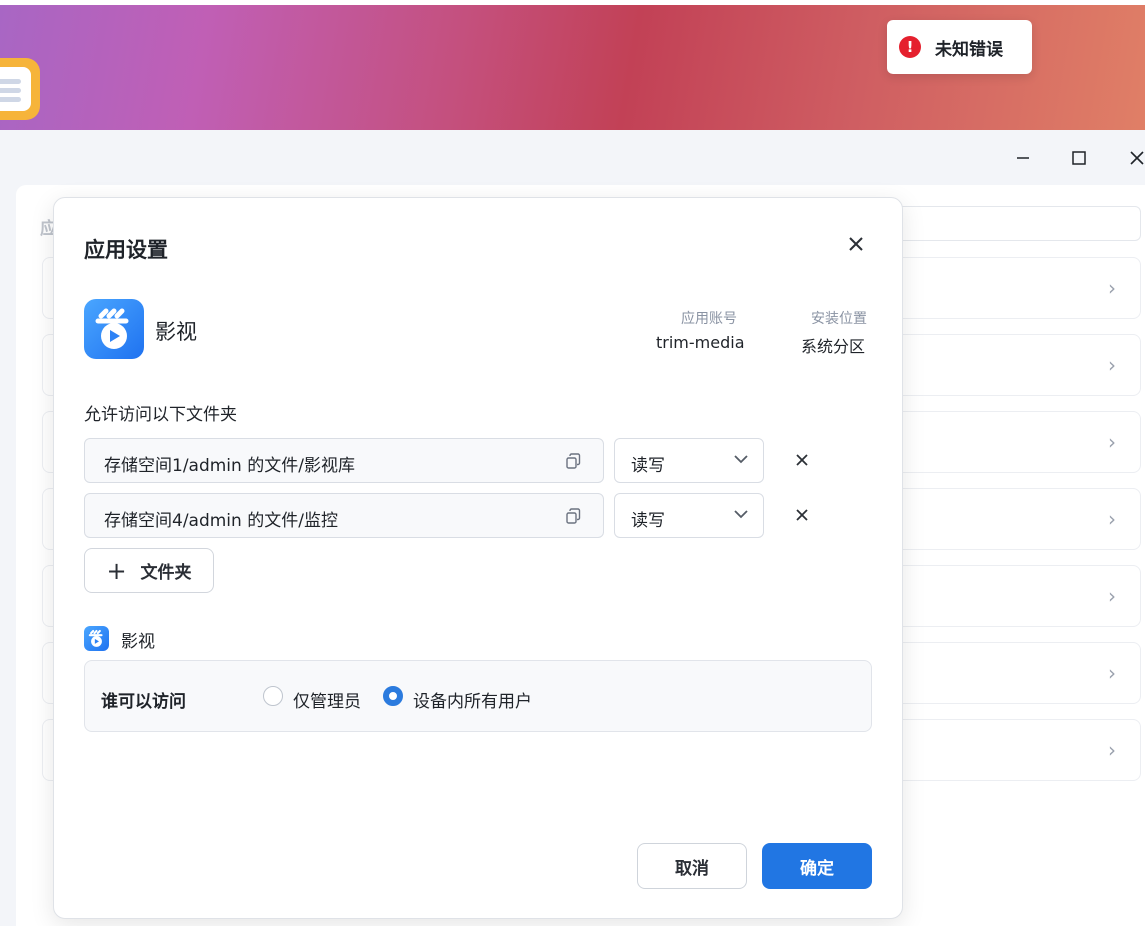 This screenshot has width=1145, height=926. What do you see at coordinates (176, 332) in the screenshot?
I see `app-name: 影视` at bounding box center [176, 332].